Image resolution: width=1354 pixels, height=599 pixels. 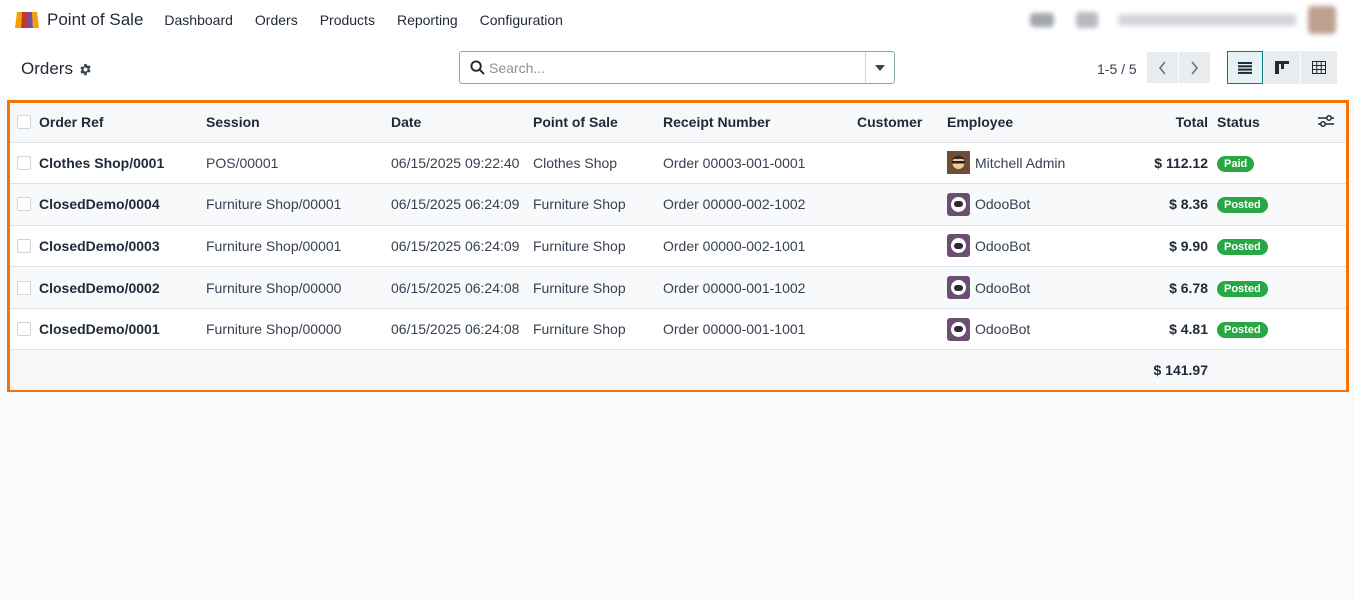 I want to click on menu-orders: Orders, so click(x=276, y=20).